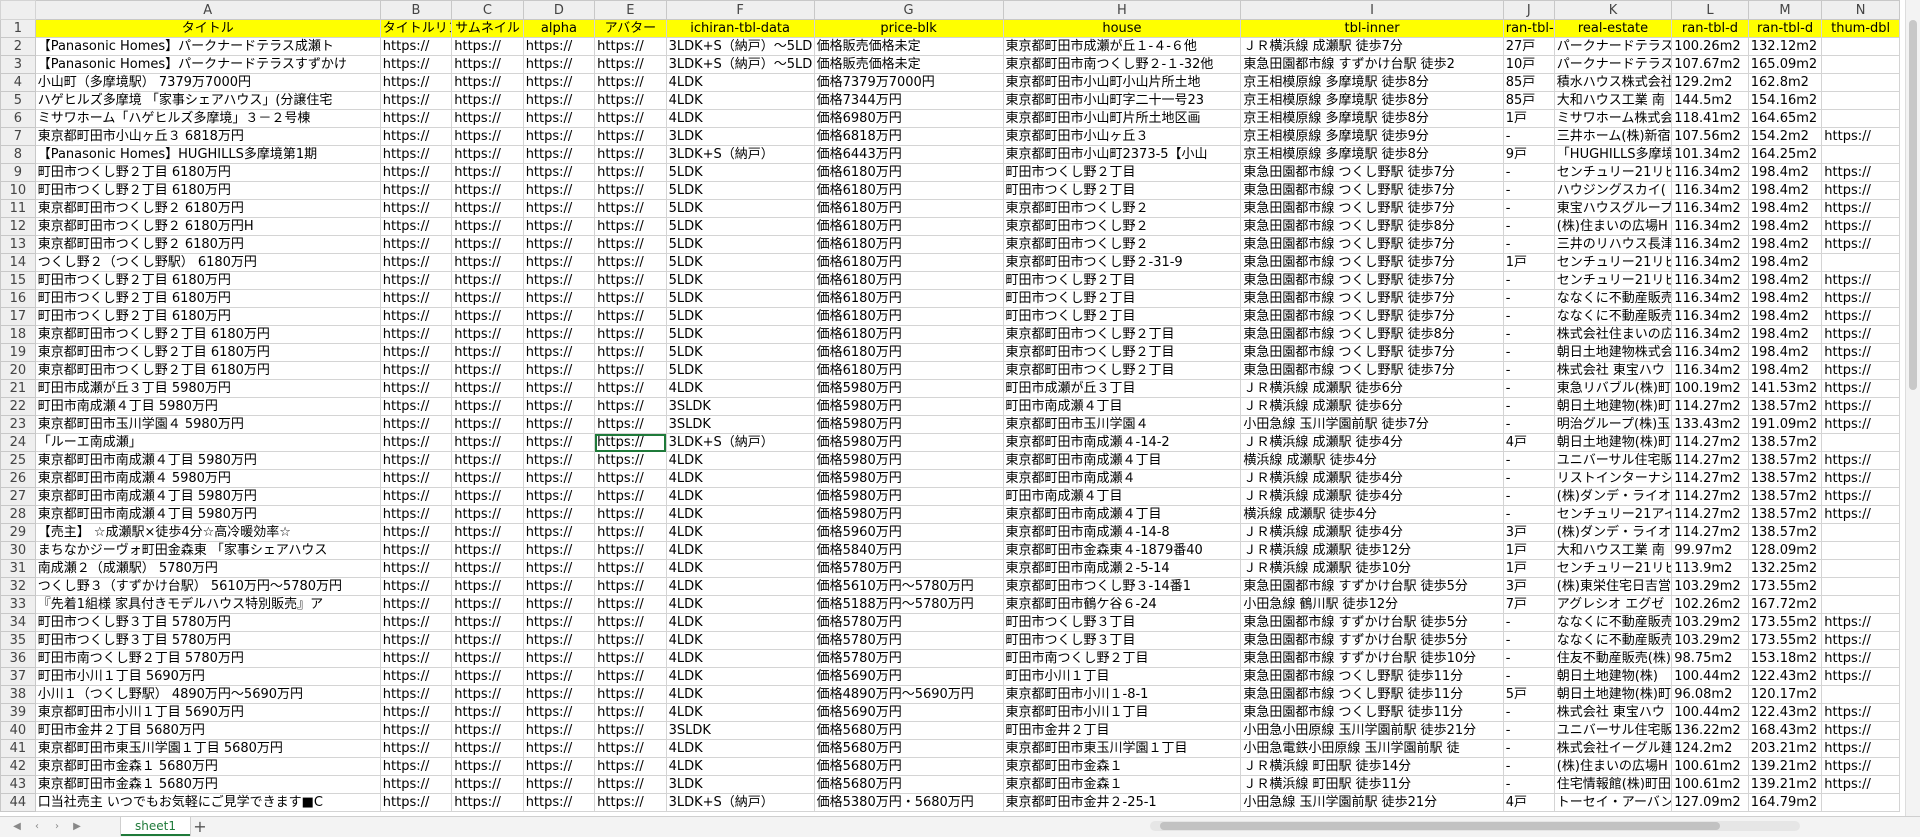  I want to click on cell-b25: https://, so click(416, 460).